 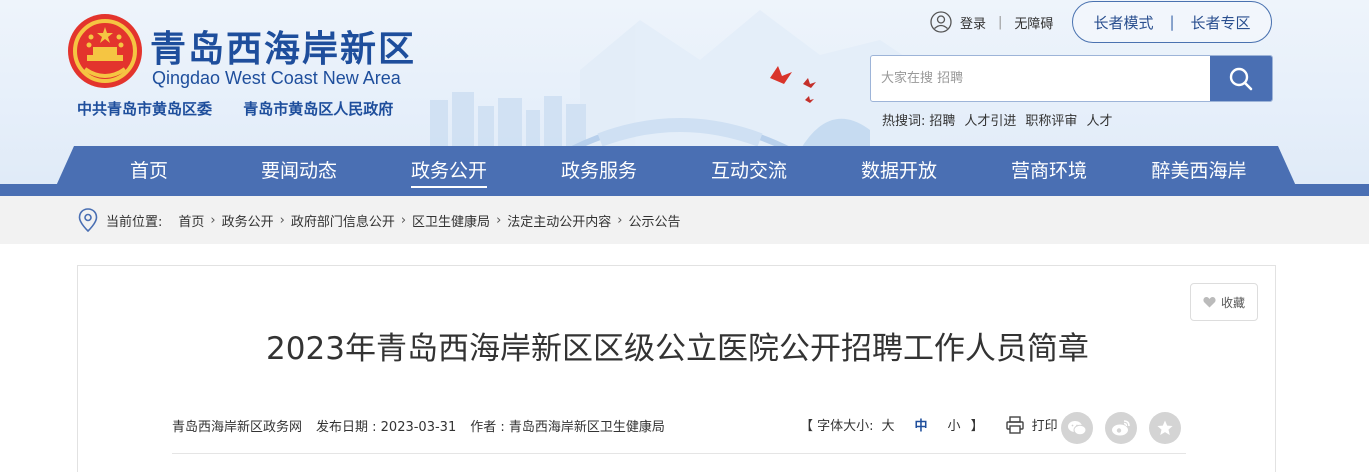 I want to click on article-meta: 青岛西海岸新区政务网 发布日期 : 2023-03-31 作者, so click(x=425, y=425).